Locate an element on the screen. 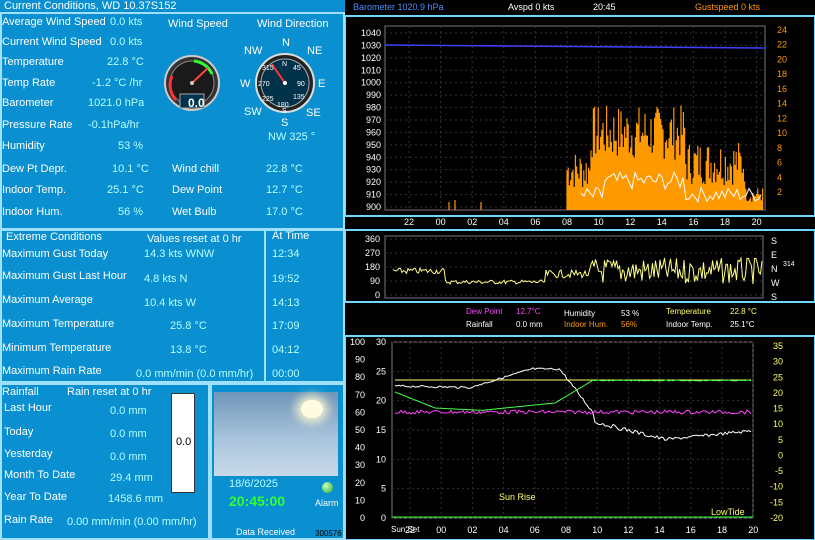 The image size is (815, 540). compass-se: SE is located at coordinates (313, 113).